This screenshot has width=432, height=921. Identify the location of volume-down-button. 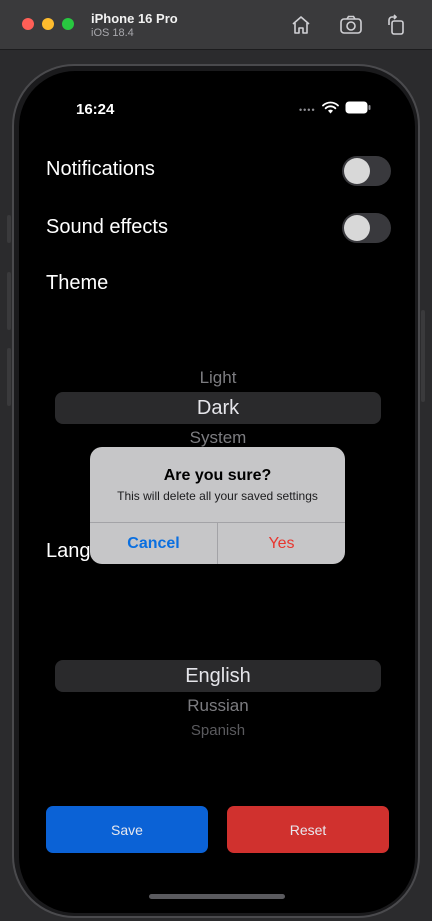
(9, 377).